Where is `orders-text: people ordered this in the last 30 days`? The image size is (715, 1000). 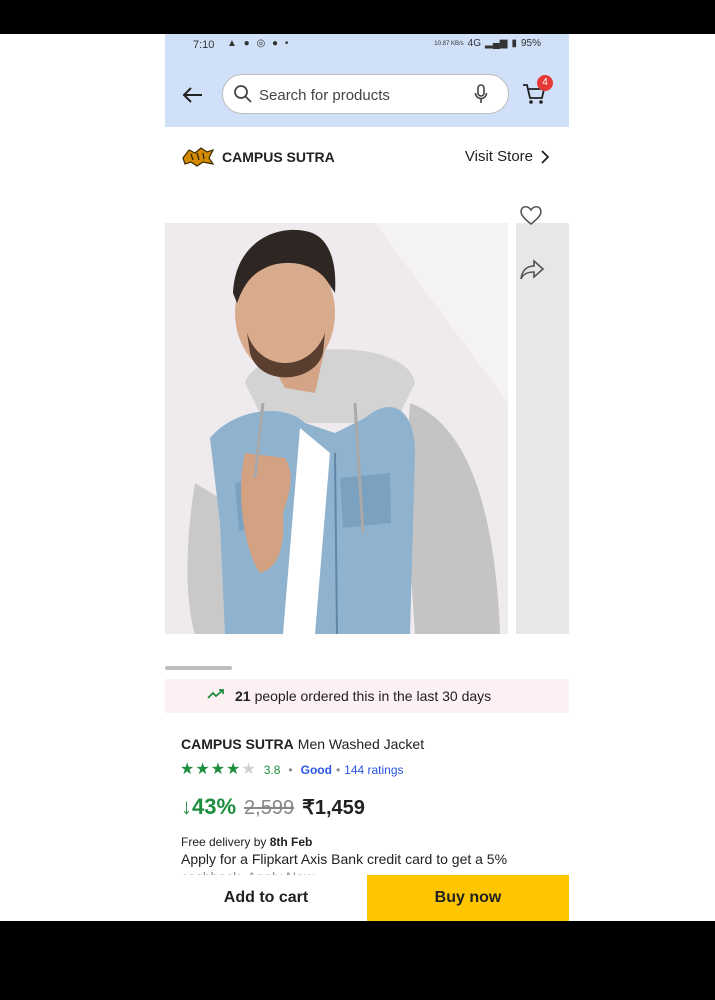
orders-text: people ordered this in the last 30 days is located at coordinates (373, 696).